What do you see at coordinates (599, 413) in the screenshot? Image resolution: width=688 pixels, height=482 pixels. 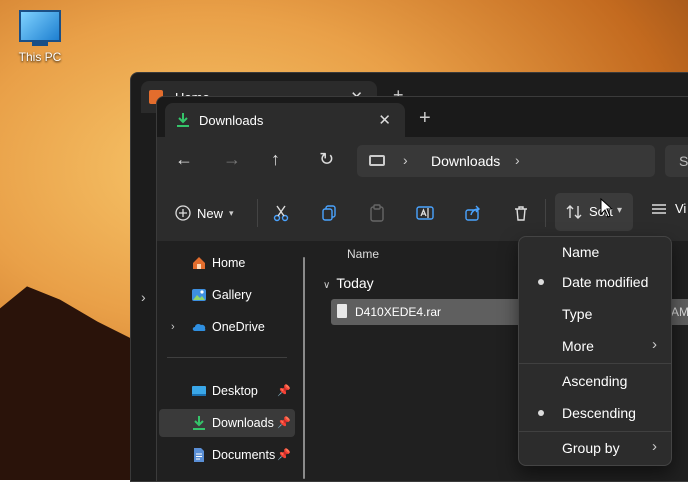 I see `menu-item-label: Descending` at bounding box center [599, 413].